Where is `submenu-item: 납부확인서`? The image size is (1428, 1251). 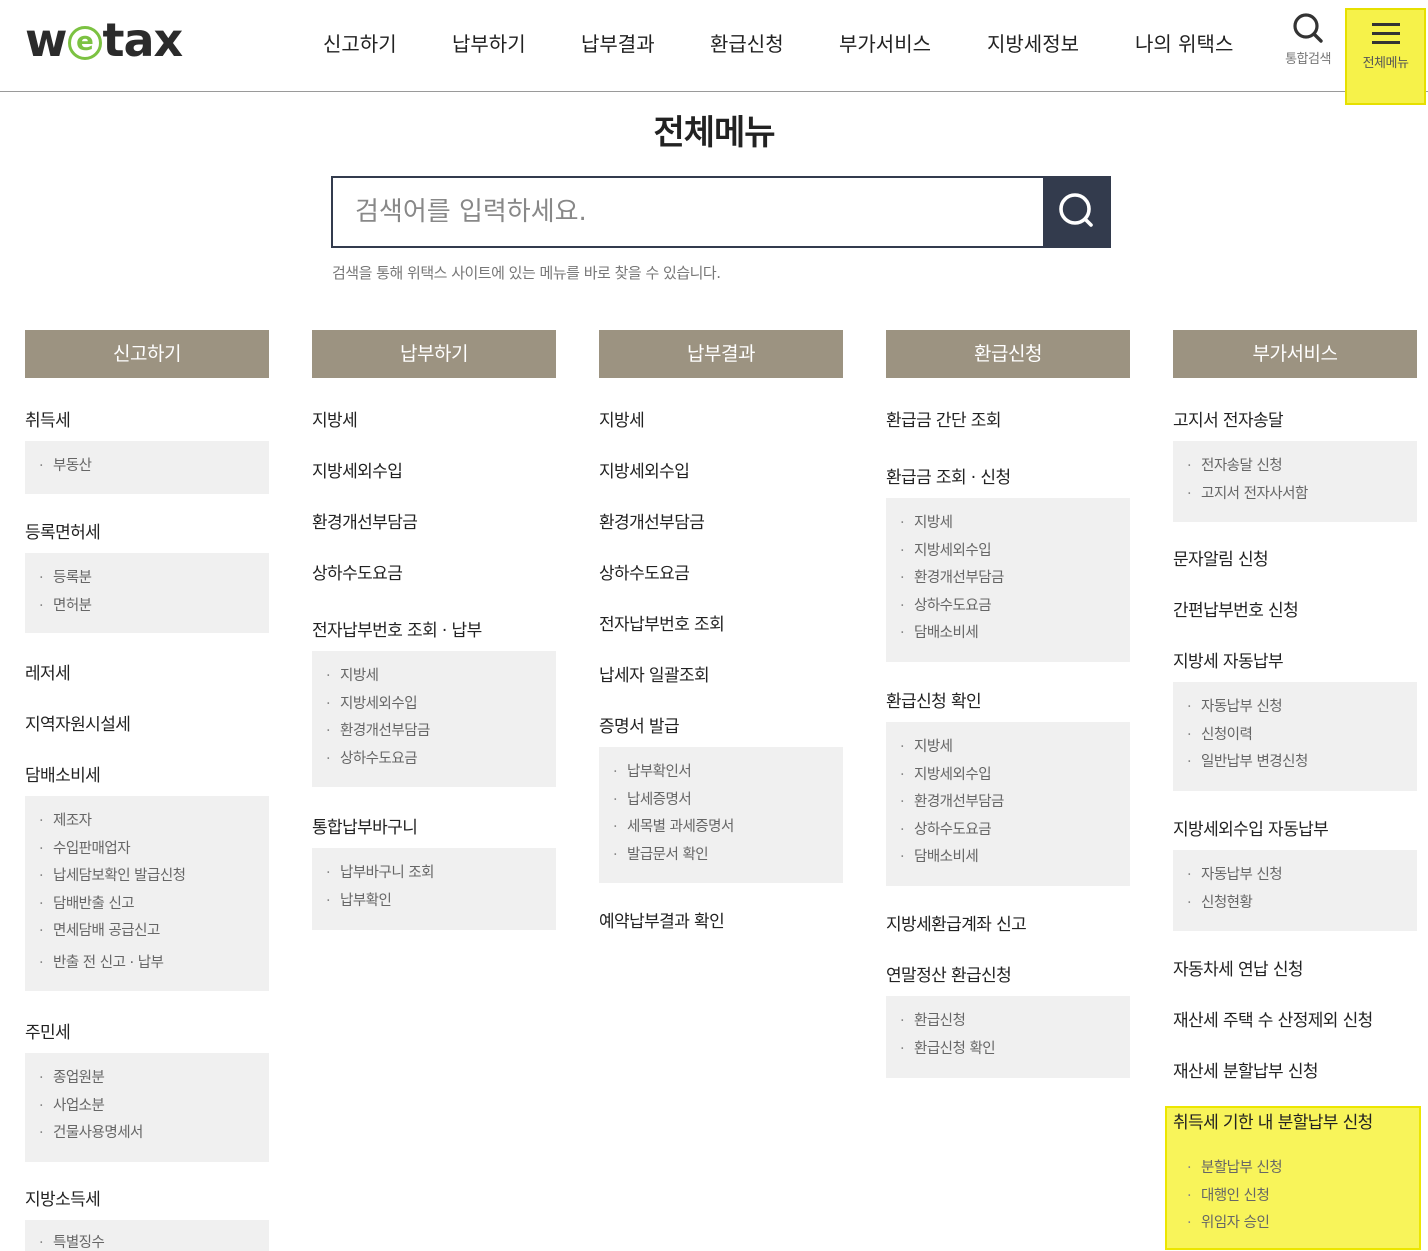 submenu-item: 납부확인서 is located at coordinates (728, 773).